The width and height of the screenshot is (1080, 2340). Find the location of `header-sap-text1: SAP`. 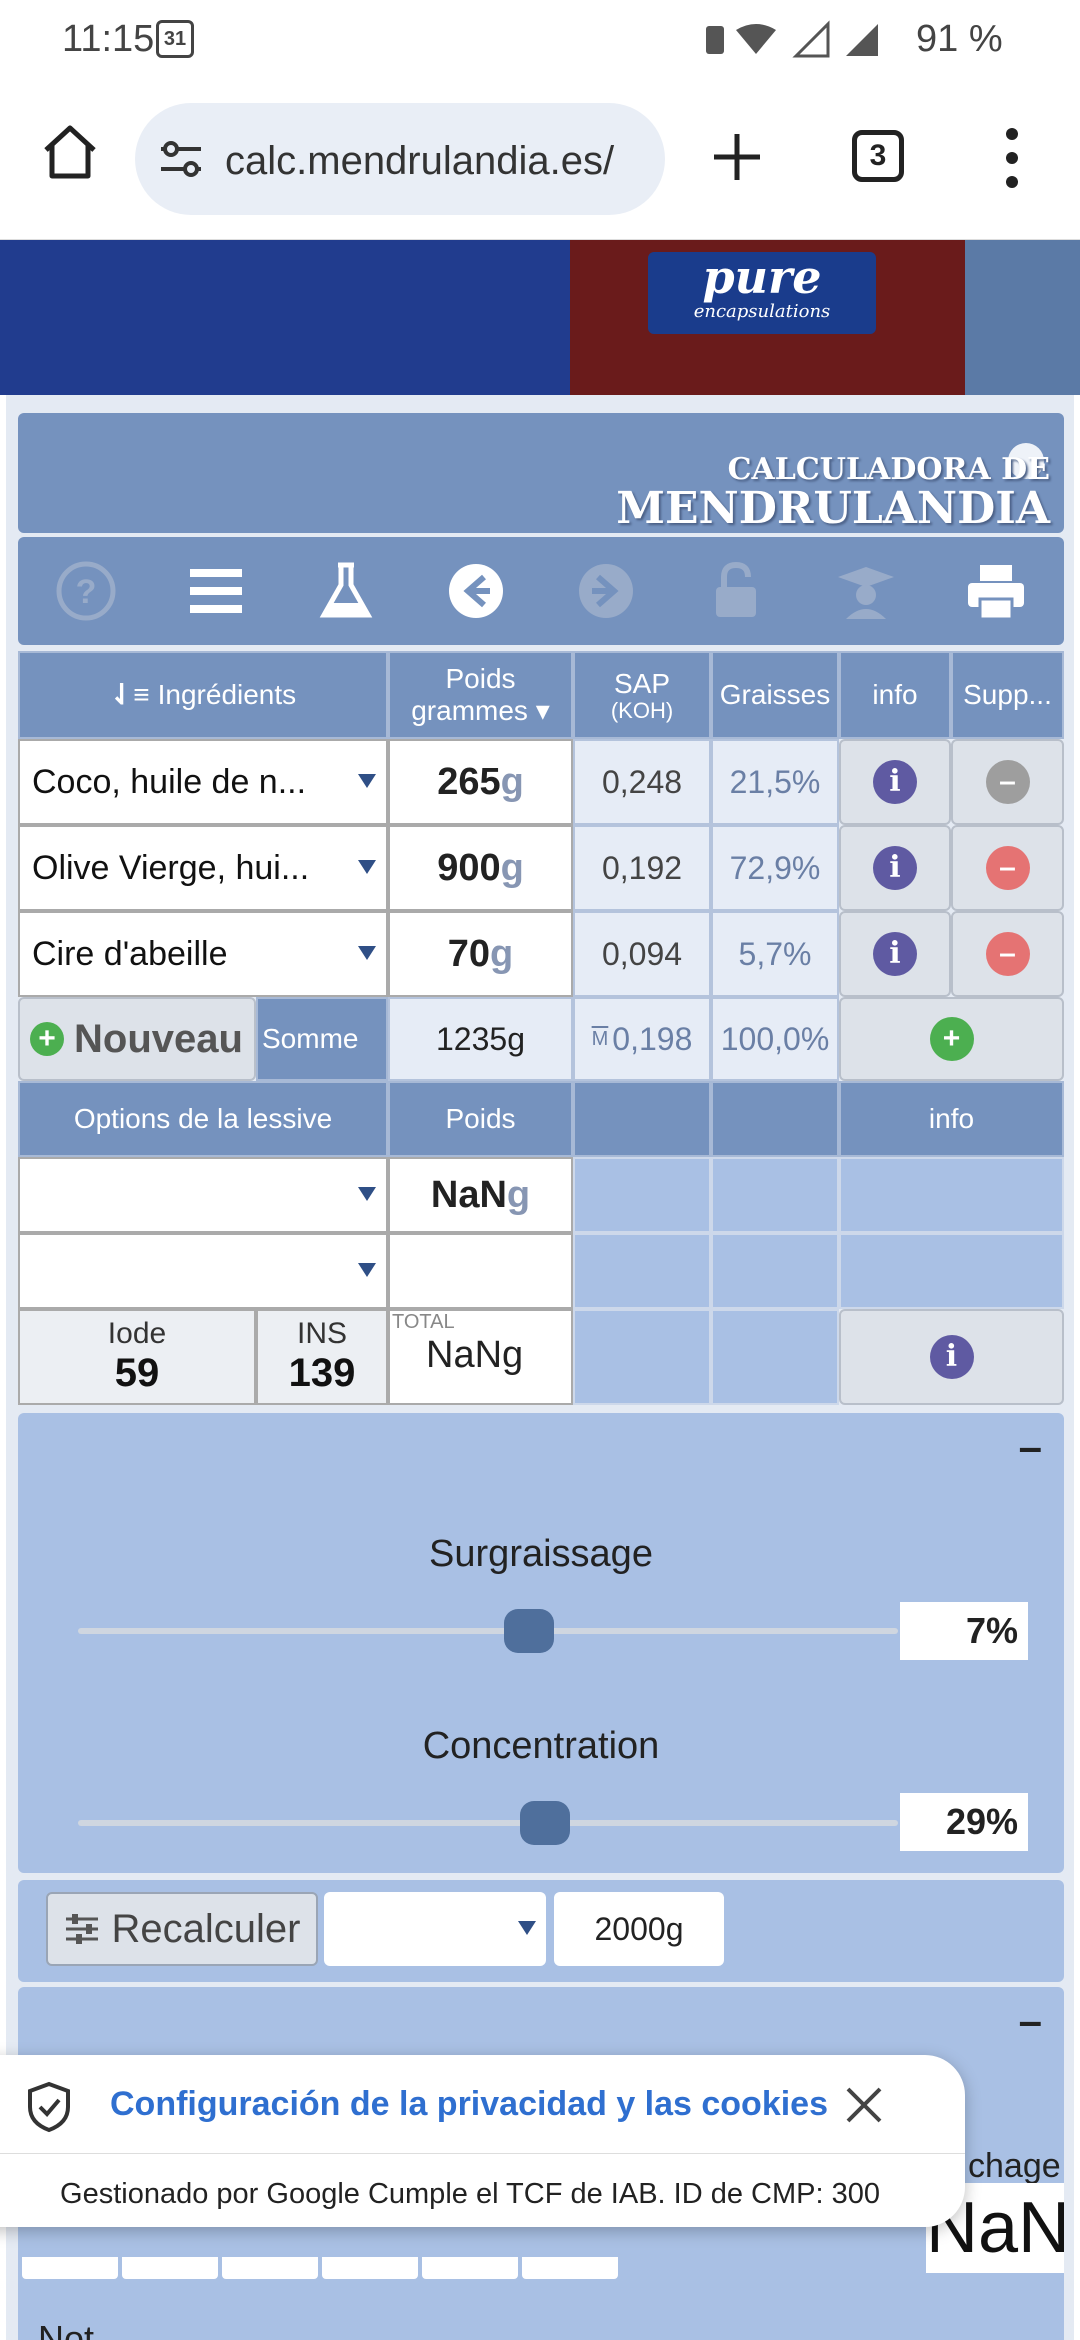

header-sap-text1: SAP is located at coordinates (642, 683).